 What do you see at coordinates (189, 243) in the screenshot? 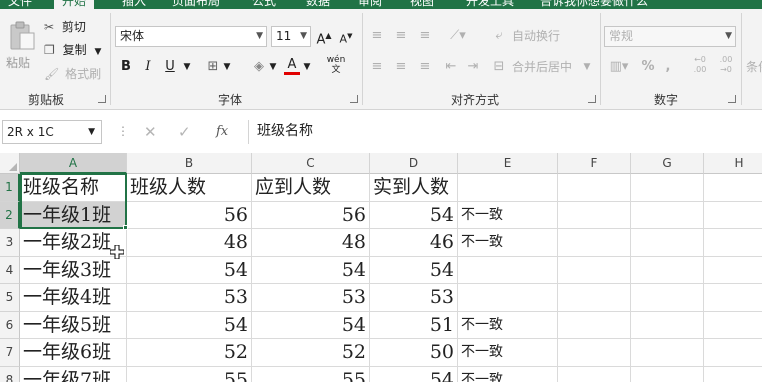
I see `cell-b3: 48` at bounding box center [189, 243].